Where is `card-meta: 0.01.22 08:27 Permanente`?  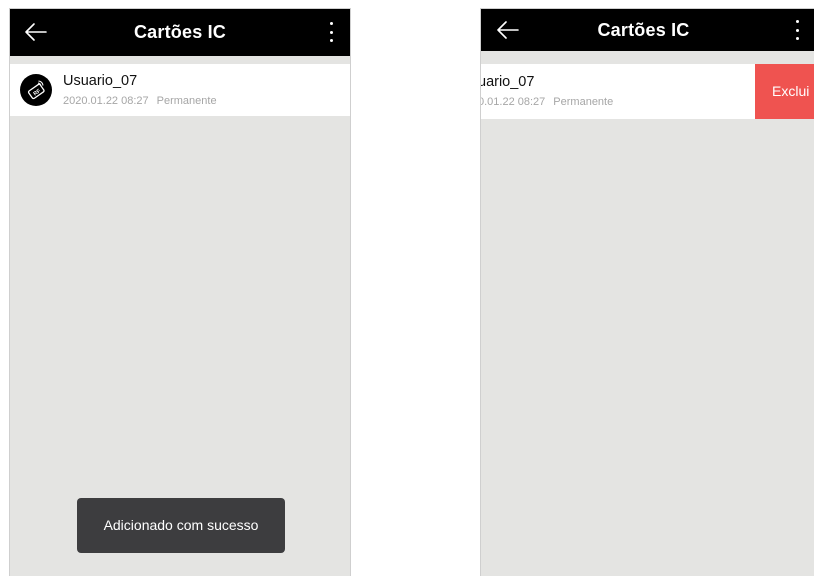
card-meta: 0.01.22 08:27 Permanente is located at coordinates (547, 102).